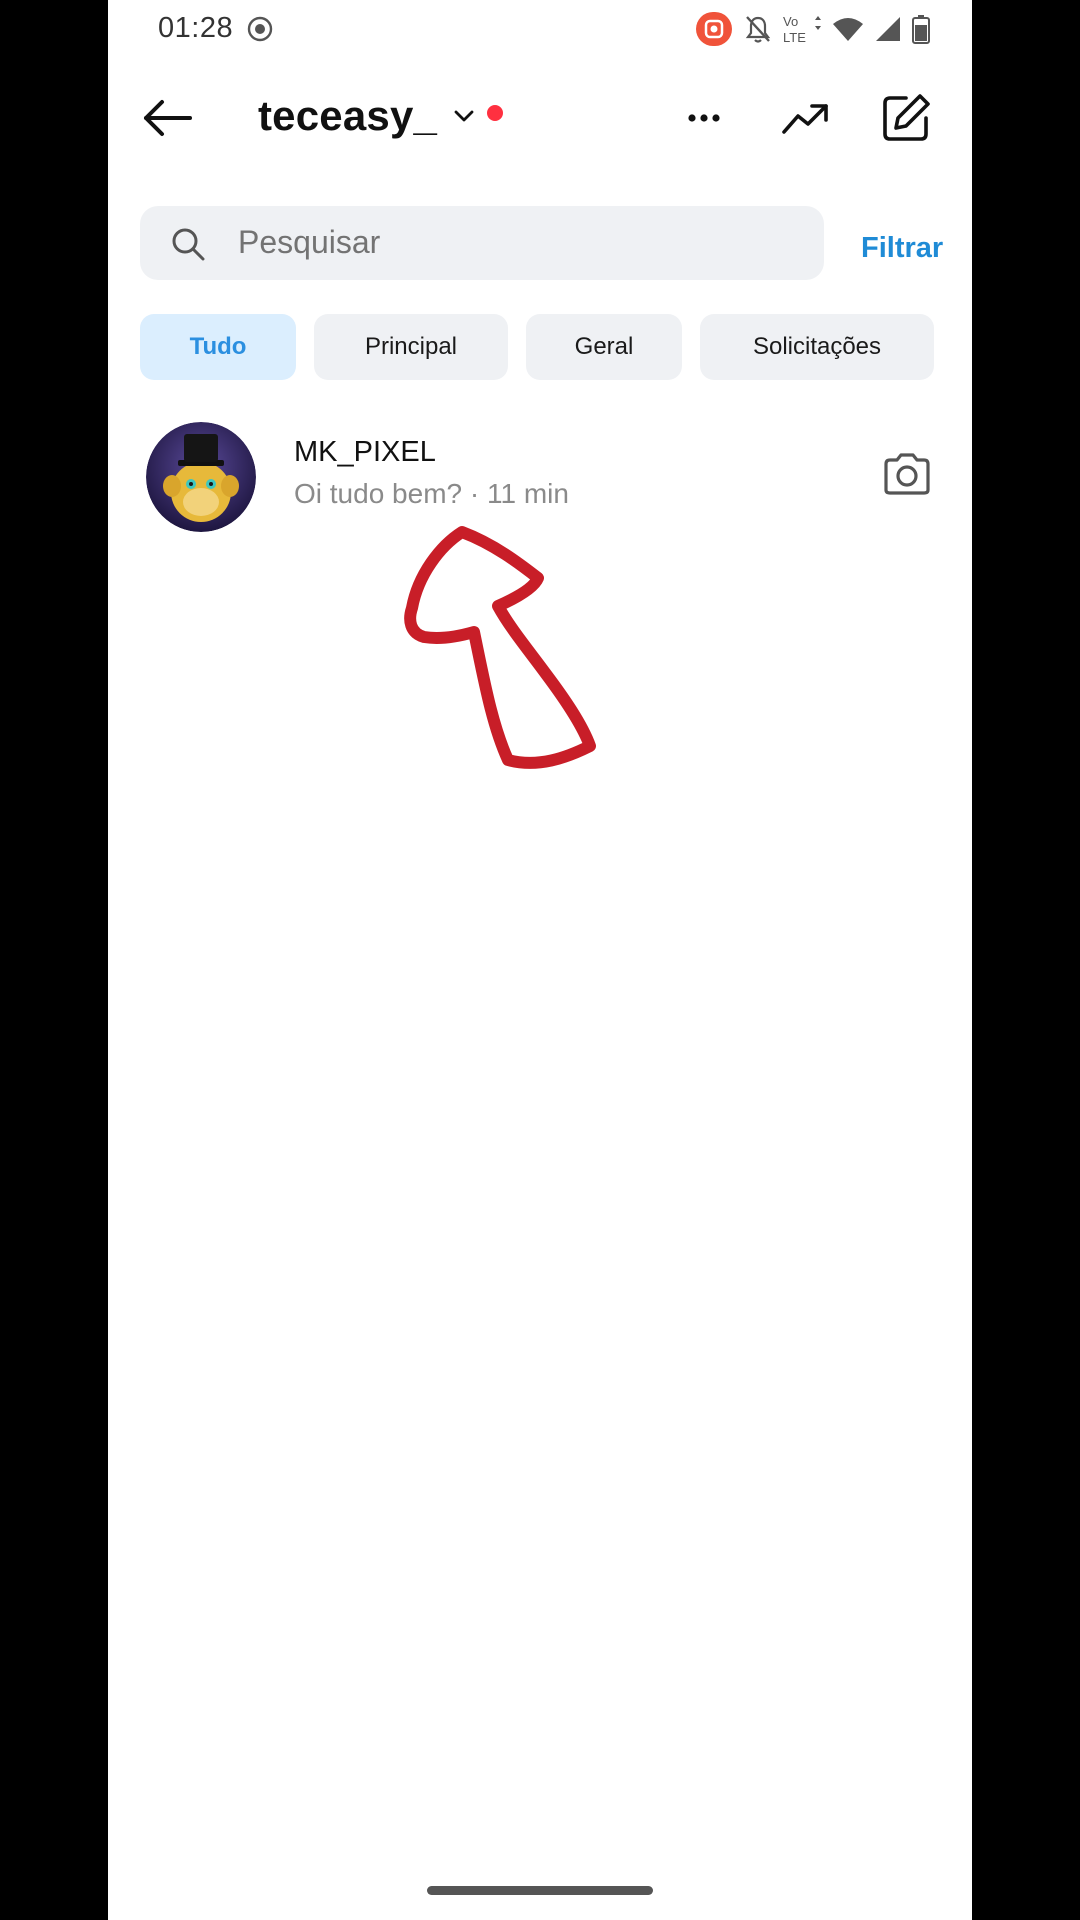 This screenshot has width=1080, height=1920. I want to click on mute-icon, so click(758, 29).